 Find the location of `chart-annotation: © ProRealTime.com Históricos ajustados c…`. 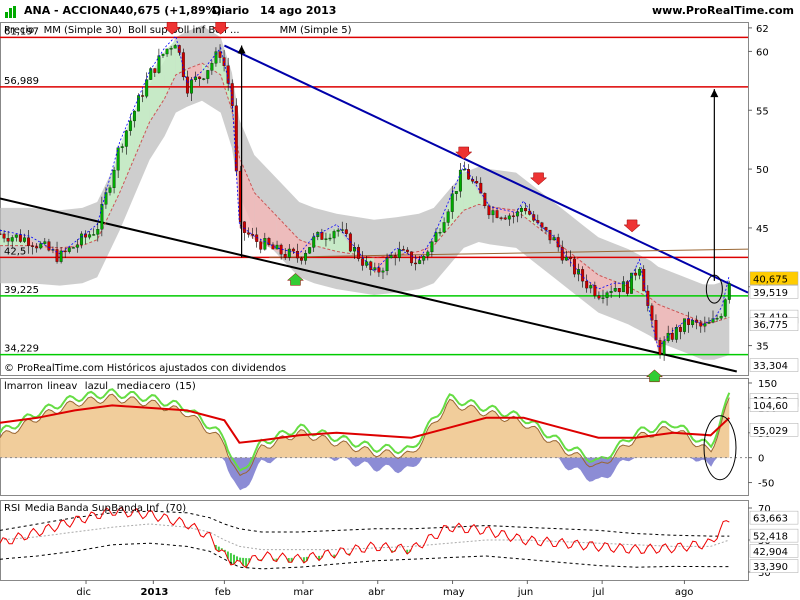

chart-annotation: © ProRealTime.com Históricos ajustados c… is located at coordinates (145, 368).